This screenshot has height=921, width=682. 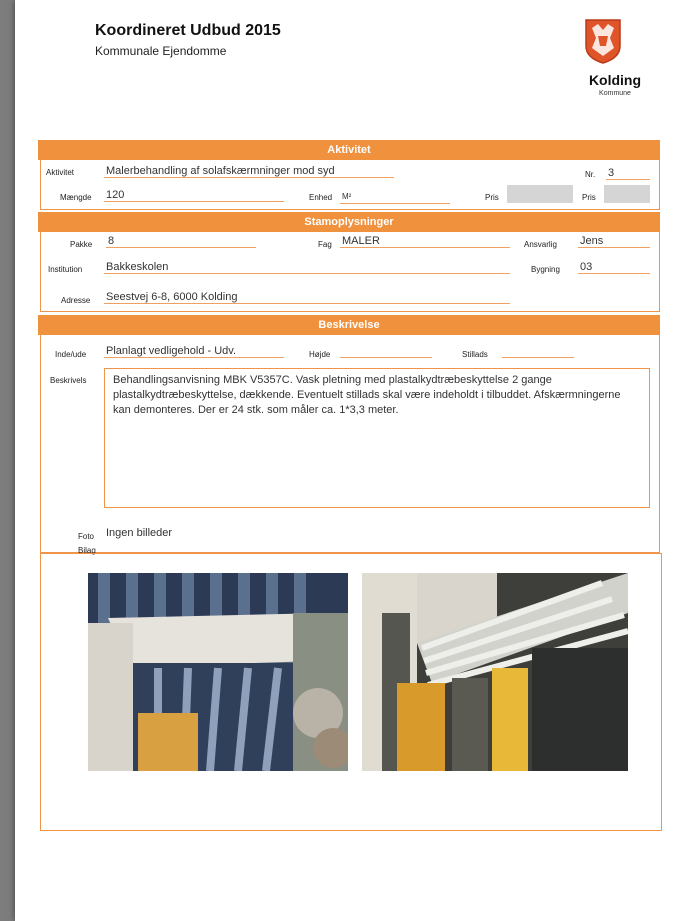 I want to click on indeude-label: Inde/ude, so click(x=71, y=354).